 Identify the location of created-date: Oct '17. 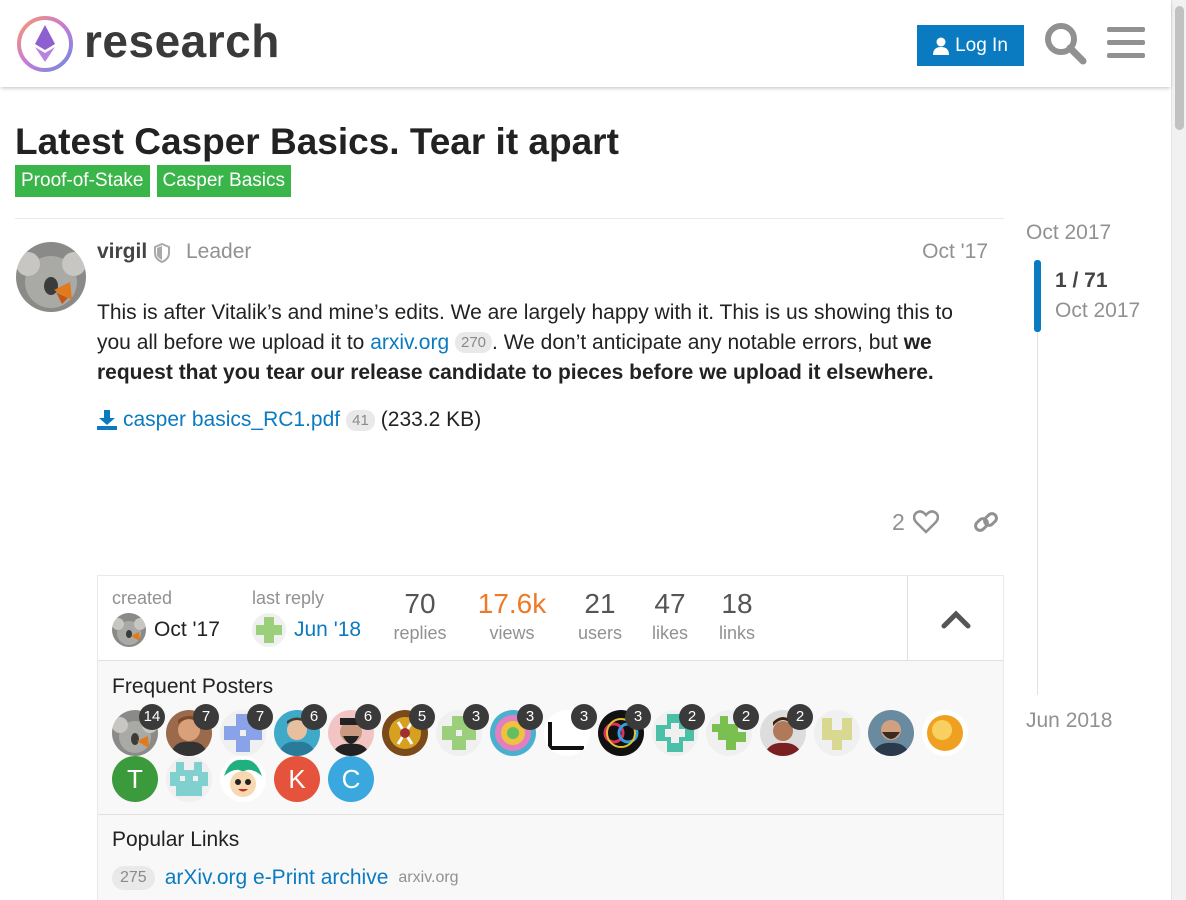
(187, 629).